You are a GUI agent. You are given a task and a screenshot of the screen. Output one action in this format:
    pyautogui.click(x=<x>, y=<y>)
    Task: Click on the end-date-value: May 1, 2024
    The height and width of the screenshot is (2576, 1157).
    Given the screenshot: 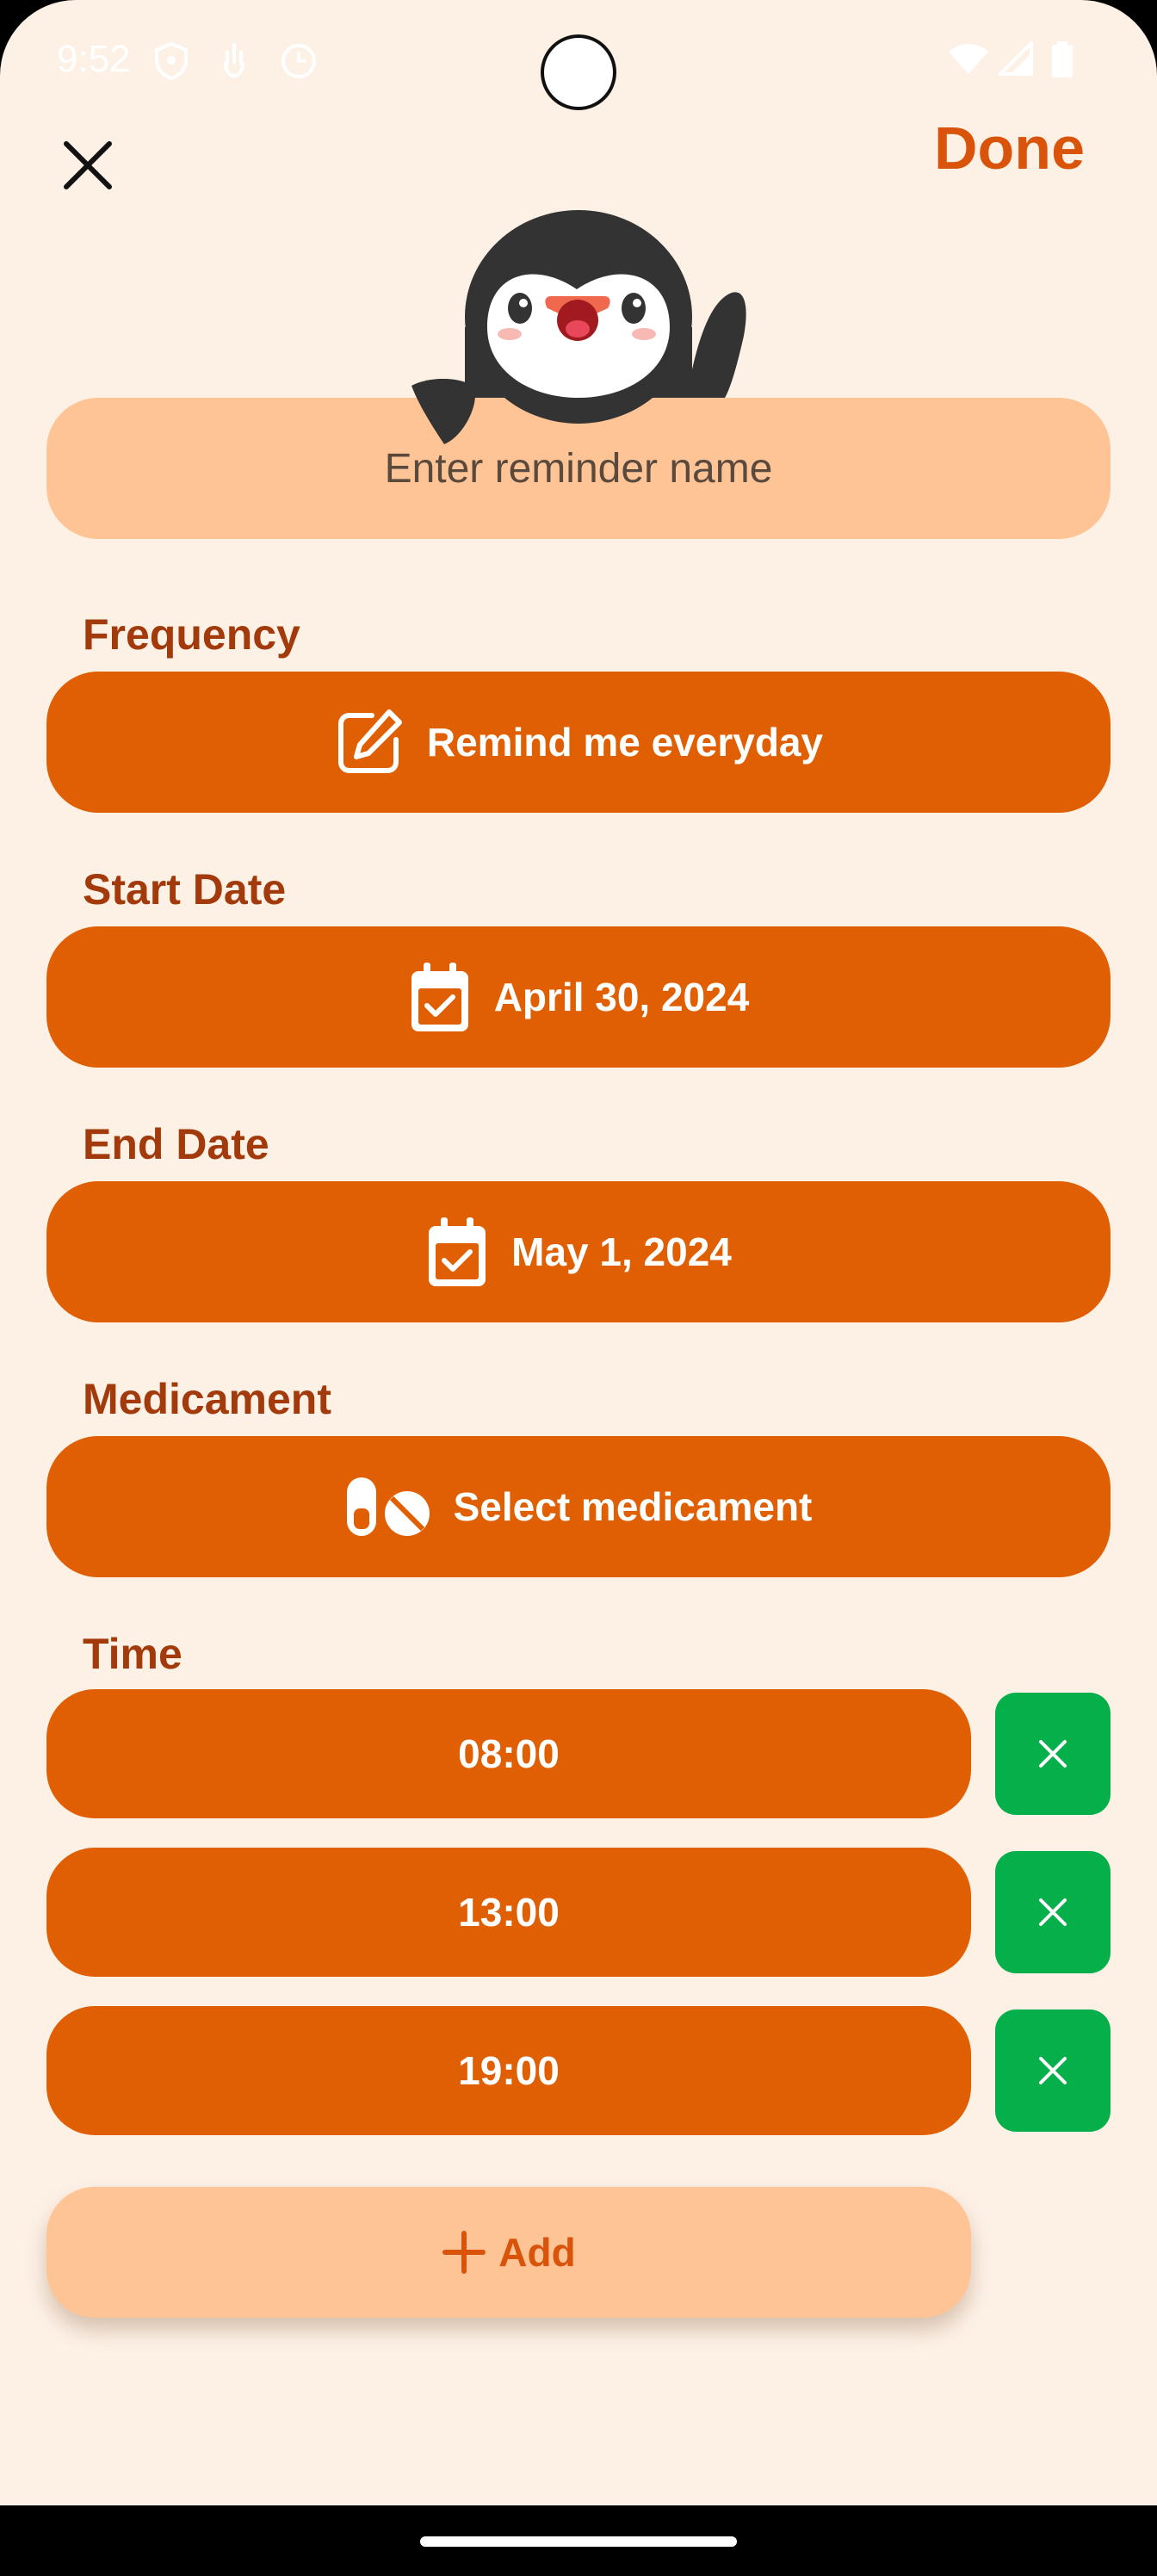 What is the action you would take?
    pyautogui.click(x=621, y=1252)
    